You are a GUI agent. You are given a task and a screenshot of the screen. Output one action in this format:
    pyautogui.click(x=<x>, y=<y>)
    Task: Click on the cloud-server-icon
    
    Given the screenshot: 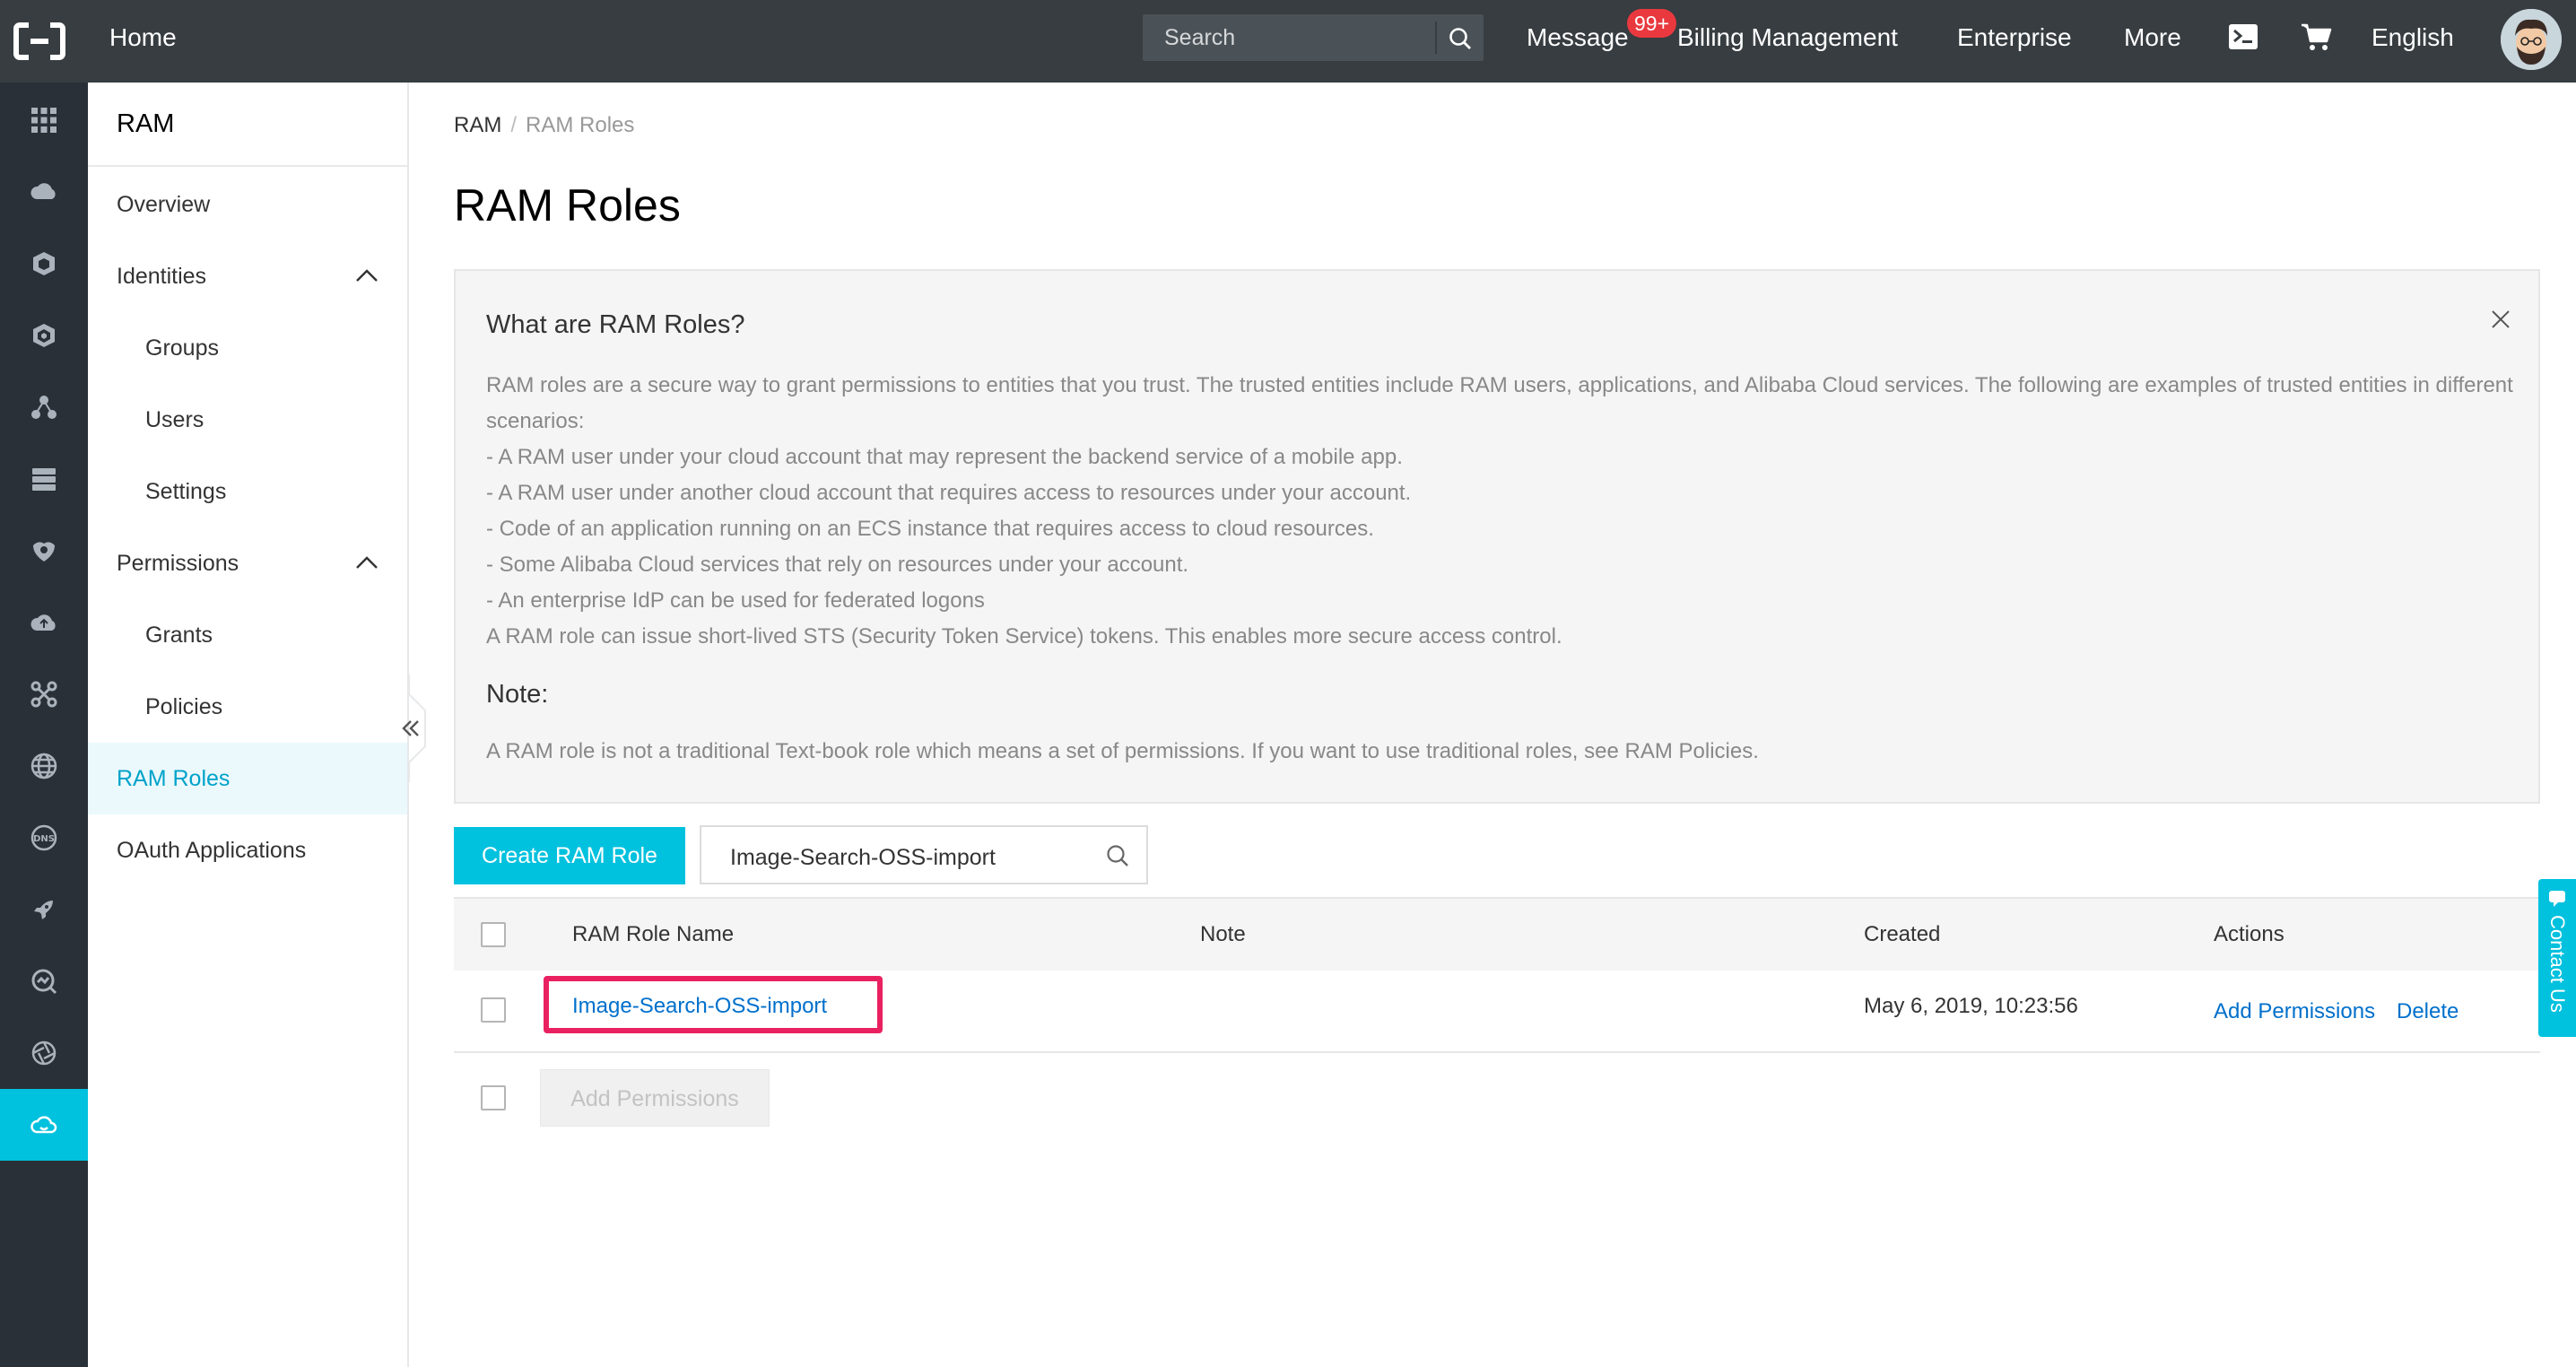 What is the action you would take?
    pyautogui.click(x=43, y=191)
    